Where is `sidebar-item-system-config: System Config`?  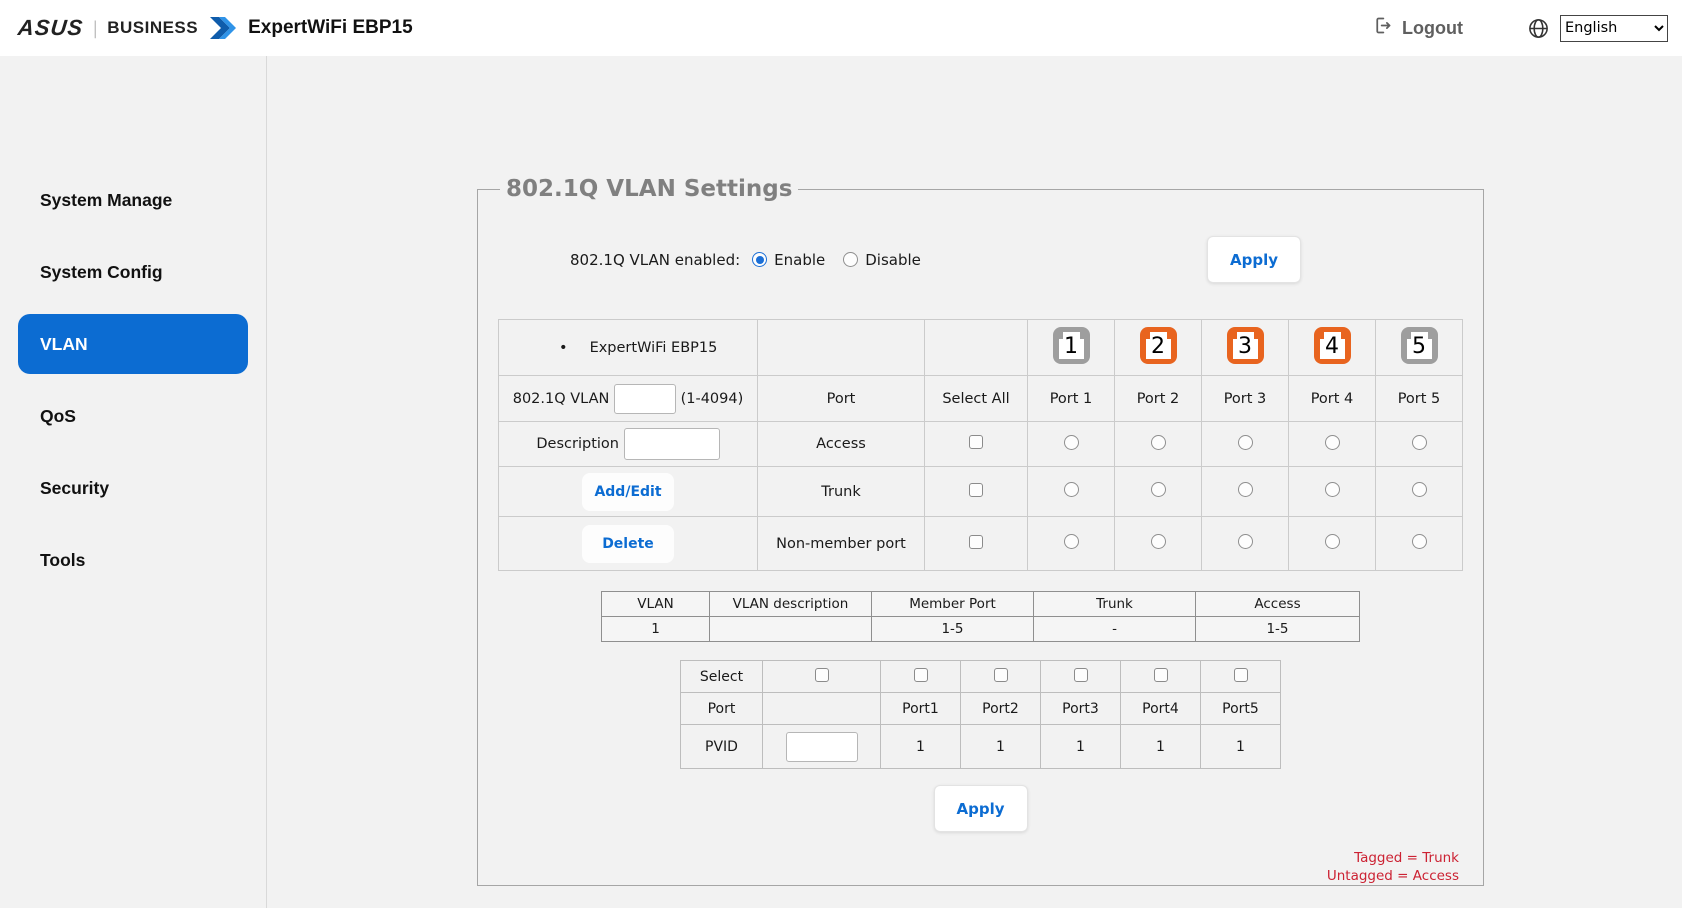 sidebar-item-system-config: System Config is located at coordinates (133, 272).